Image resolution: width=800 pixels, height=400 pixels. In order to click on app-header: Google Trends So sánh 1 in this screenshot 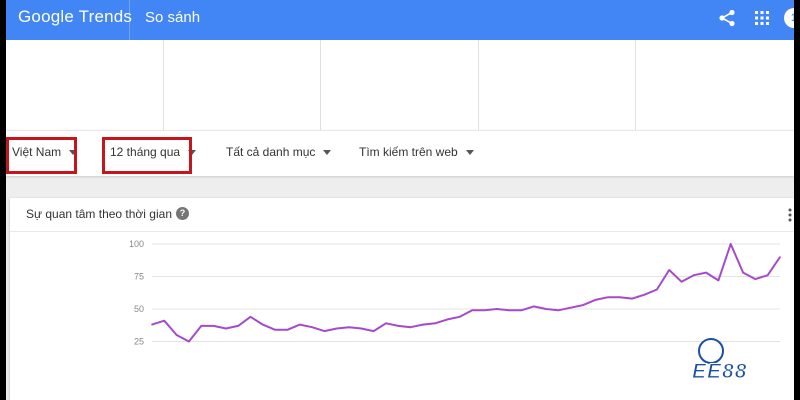, I will do `click(400, 20)`.